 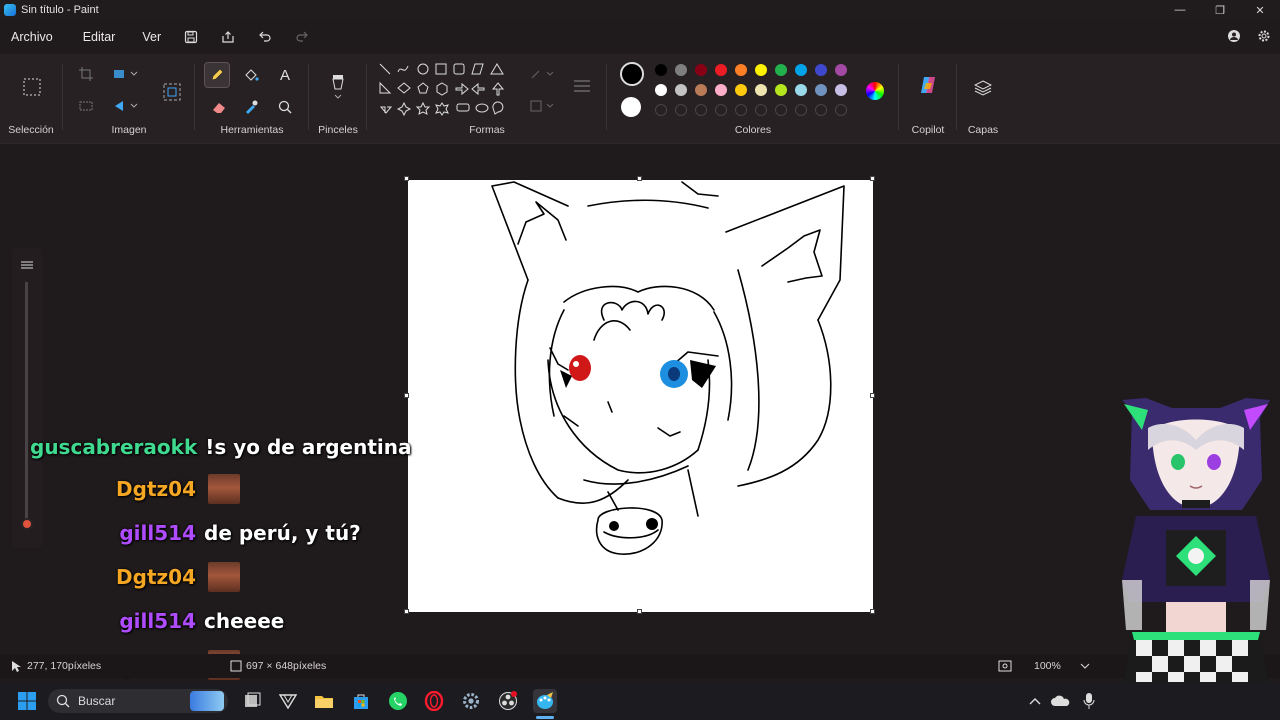 I want to click on color-picker-icon, so click(x=251, y=107).